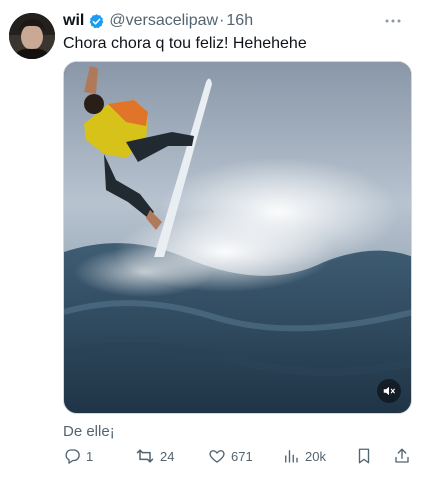 This screenshot has height=477, width=421. I want to click on bookmark-button, so click(364, 456).